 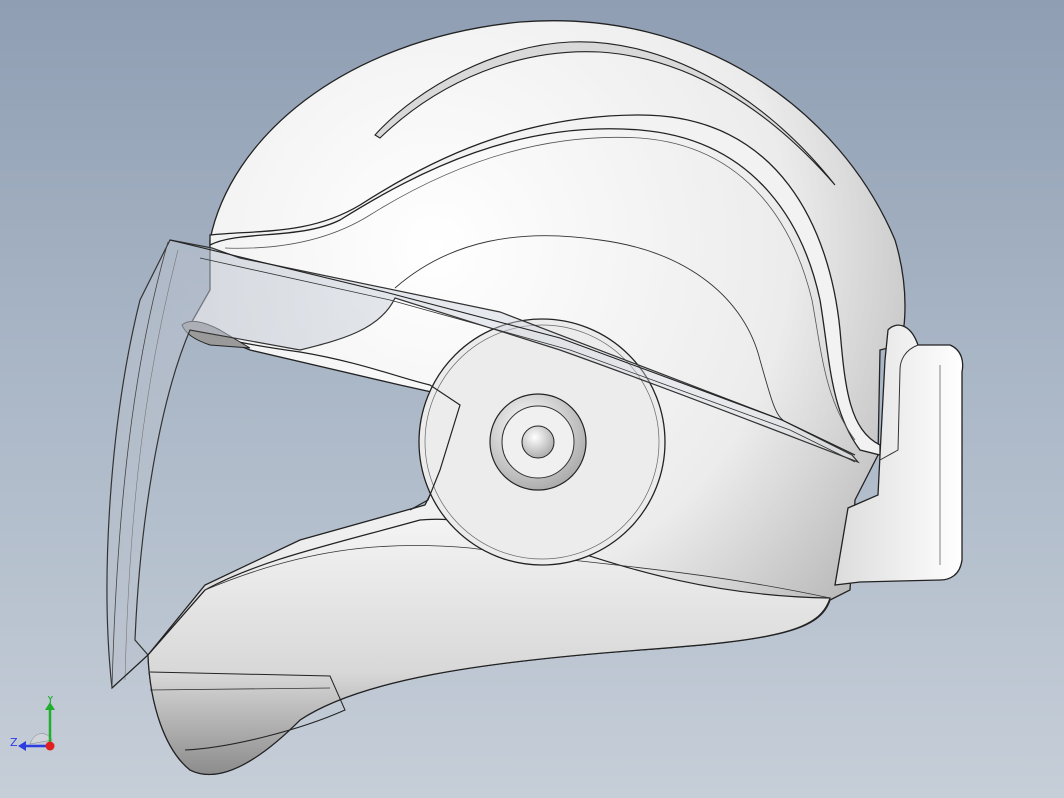 What do you see at coordinates (50, 701) in the screenshot?
I see `triad-y-label: Y` at bounding box center [50, 701].